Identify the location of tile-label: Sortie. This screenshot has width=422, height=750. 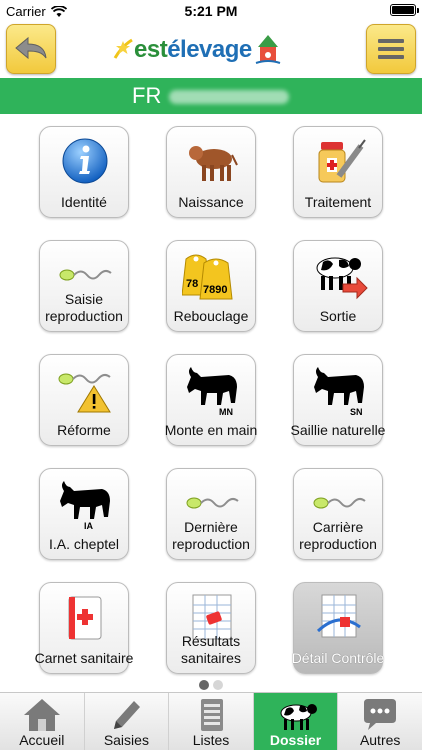
(338, 316).